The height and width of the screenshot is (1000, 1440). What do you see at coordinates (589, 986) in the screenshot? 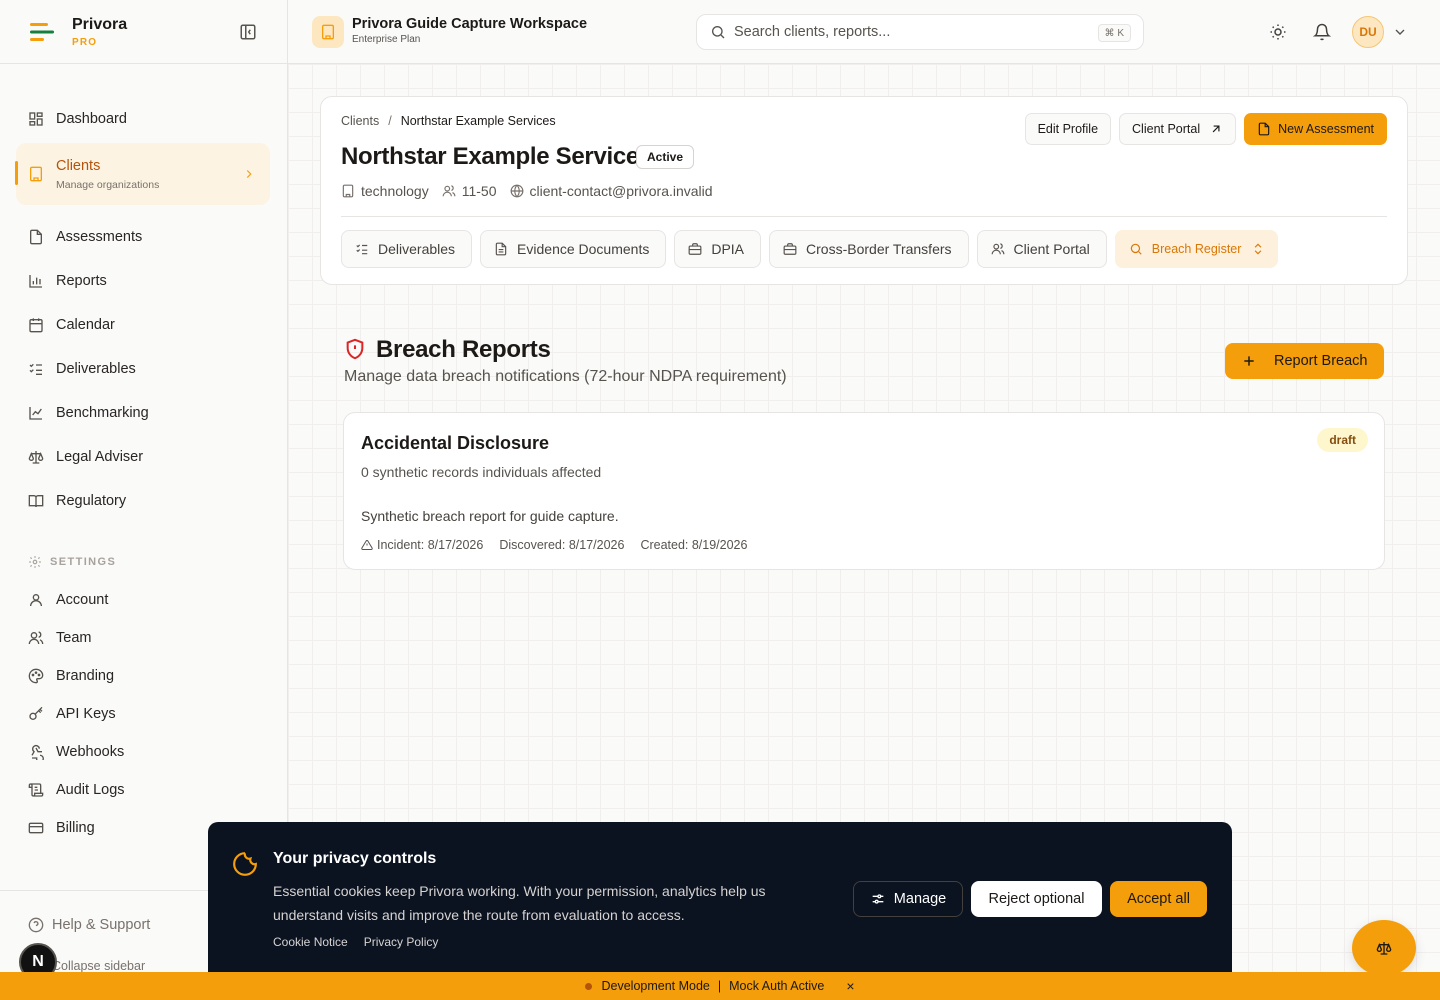
I see `status-dot` at bounding box center [589, 986].